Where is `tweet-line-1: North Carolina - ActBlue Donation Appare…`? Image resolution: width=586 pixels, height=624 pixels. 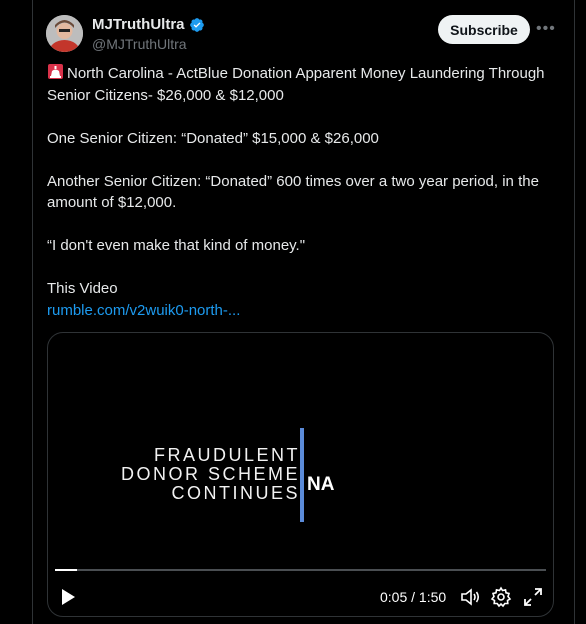
tweet-line-1: North Carolina - ActBlue Donation Appare… is located at coordinates (296, 84).